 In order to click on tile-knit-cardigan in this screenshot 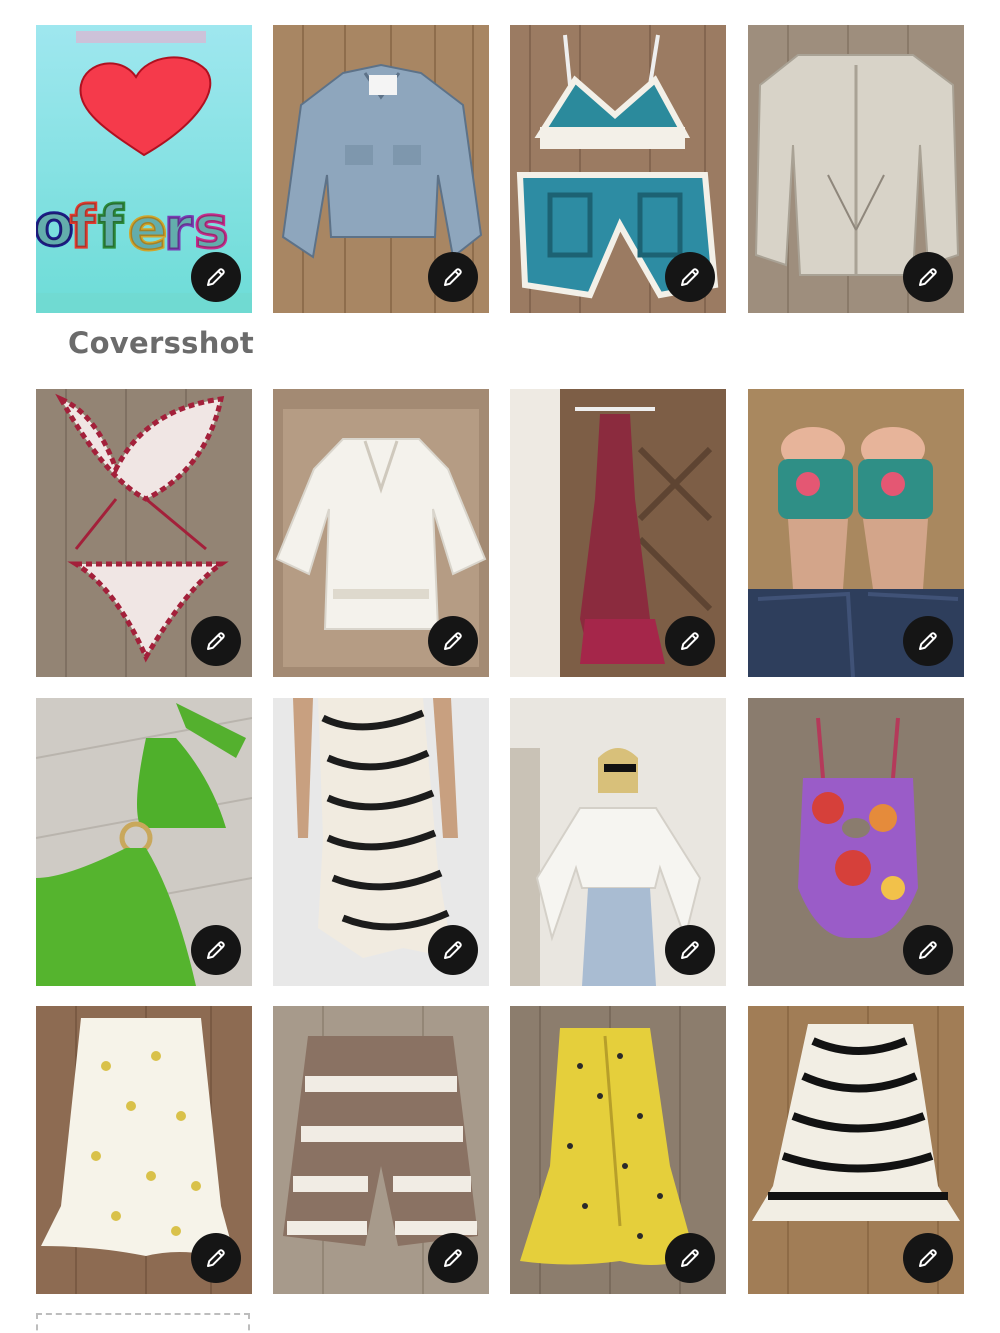, I will do `click(856, 169)`.